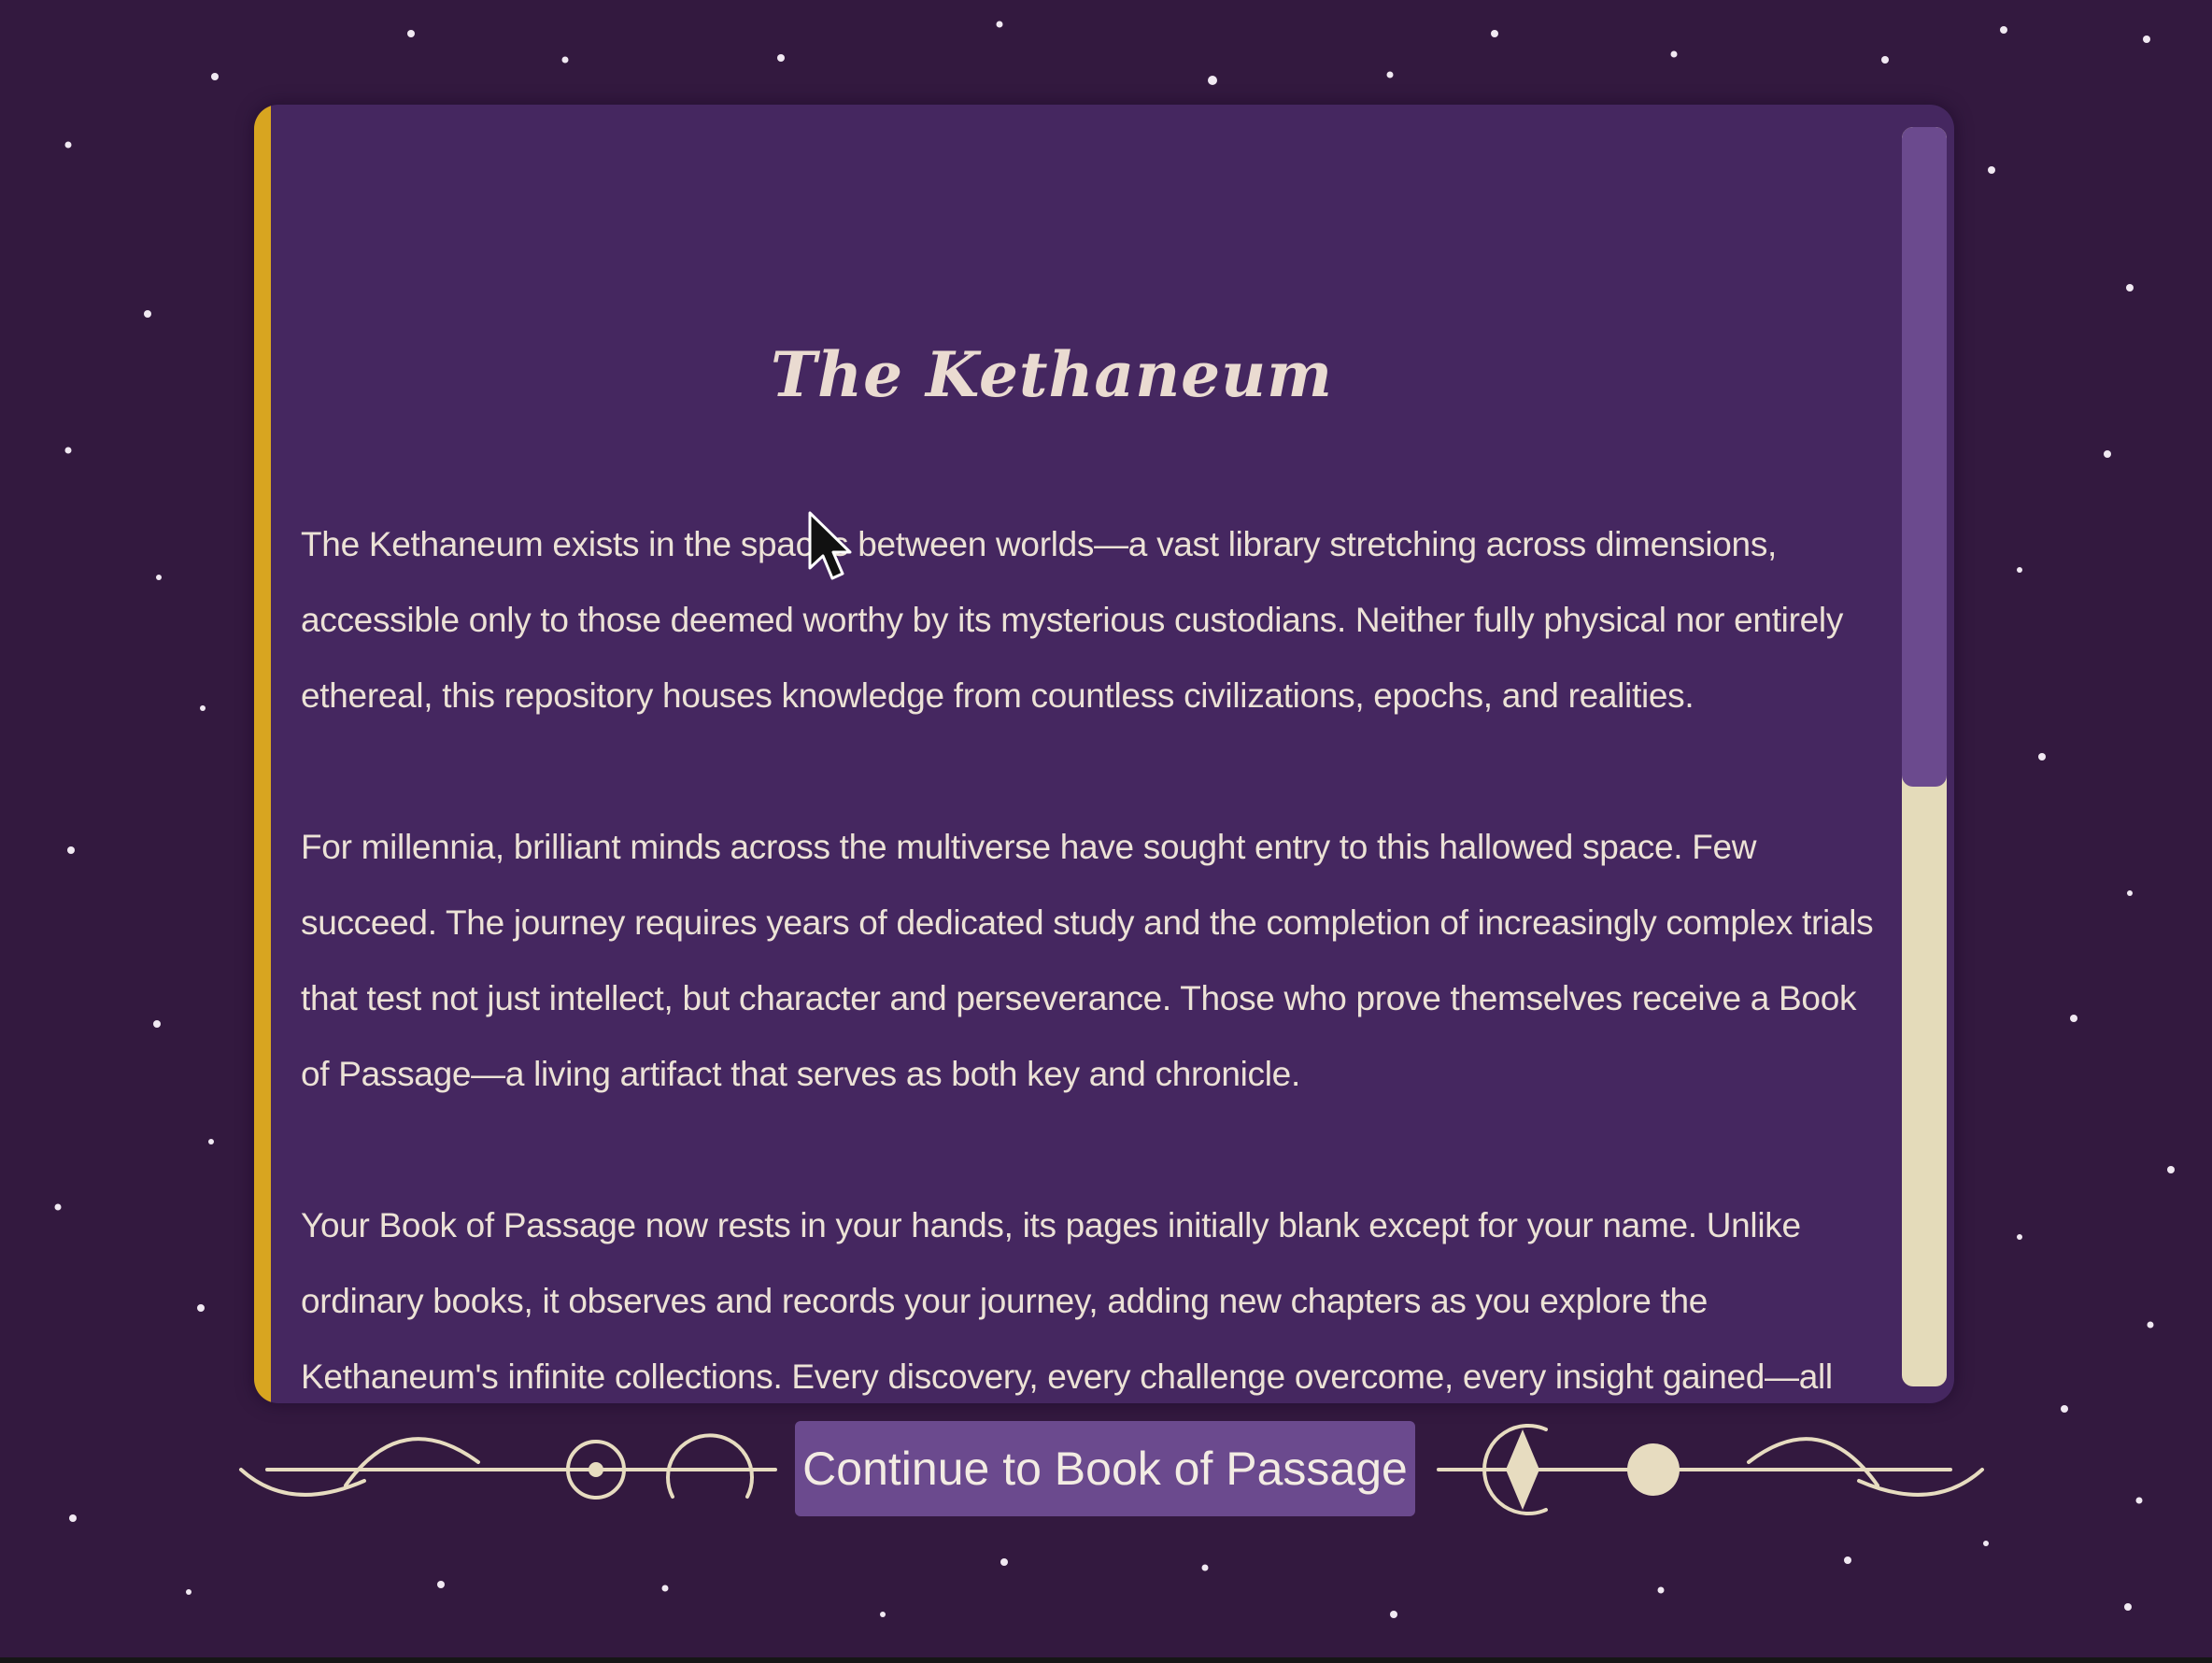 The width and height of the screenshot is (2212, 1663). Describe the element at coordinates (1106, 1660) in the screenshot. I see `bottom-edge` at that location.